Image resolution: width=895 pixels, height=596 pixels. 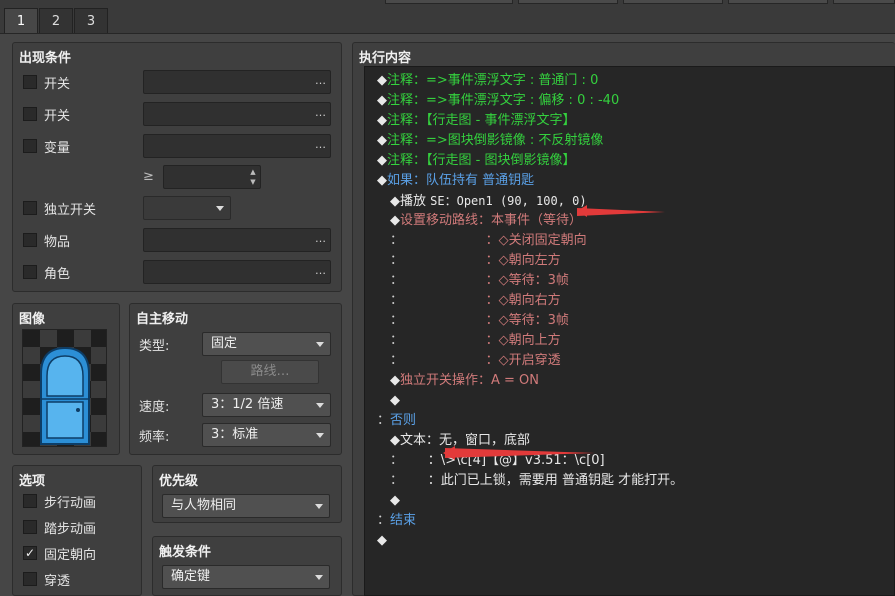 What do you see at coordinates (475, 261) in the screenshot?
I see `command-line: ： ：◇朝向左方` at bounding box center [475, 261].